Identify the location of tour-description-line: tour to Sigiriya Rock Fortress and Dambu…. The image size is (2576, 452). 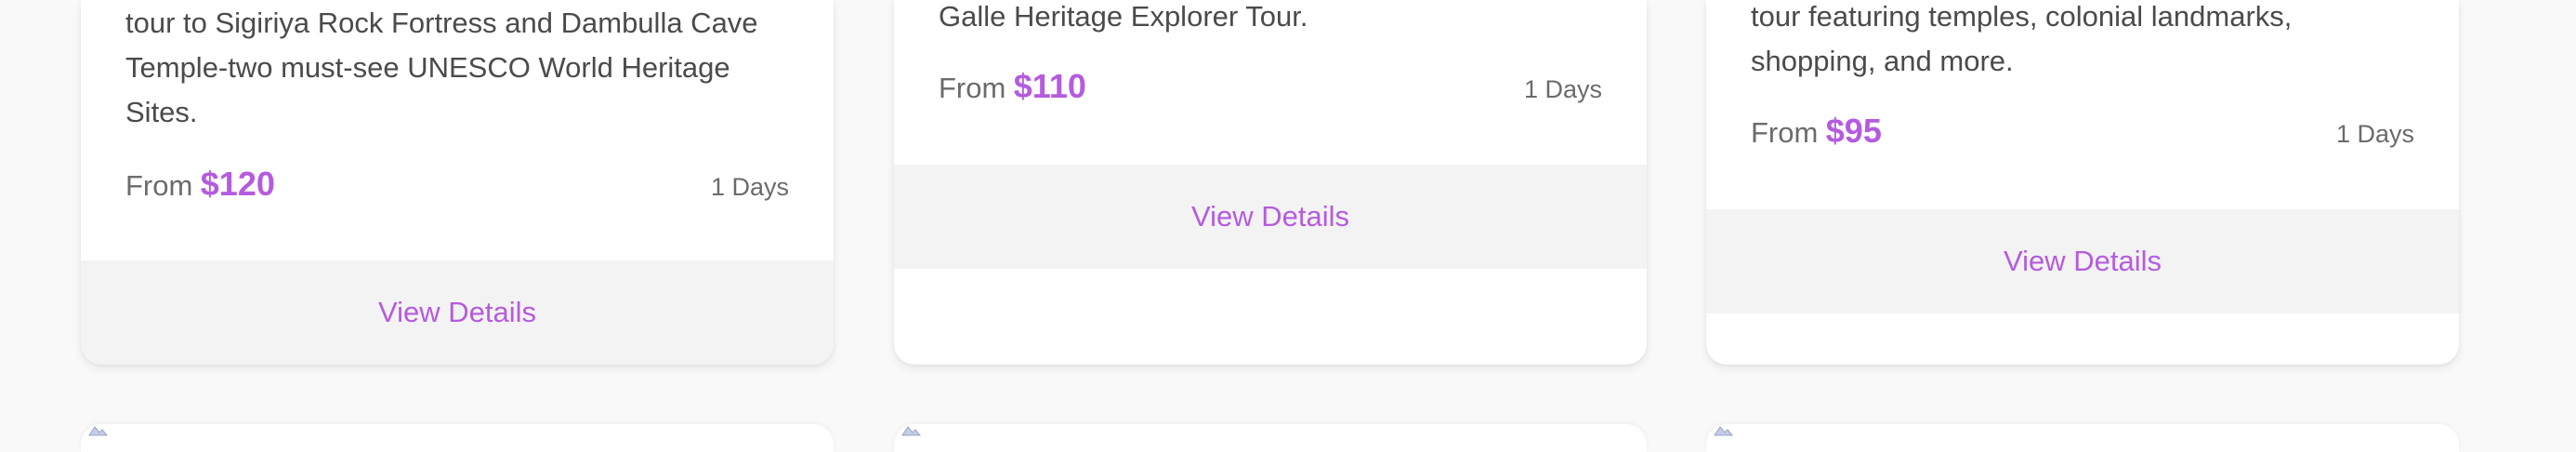
(441, 23).